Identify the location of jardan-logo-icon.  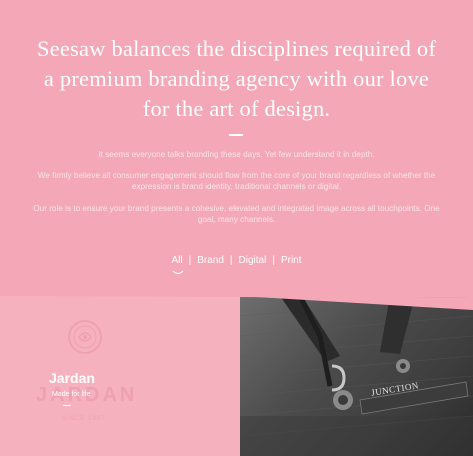
(85, 337).